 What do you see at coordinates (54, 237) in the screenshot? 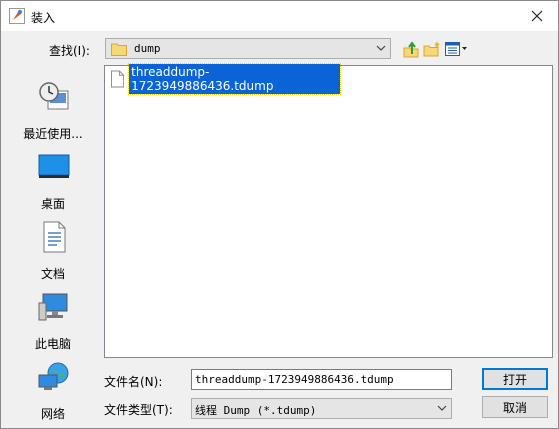
I see `documents-icon` at bounding box center [54, 237].